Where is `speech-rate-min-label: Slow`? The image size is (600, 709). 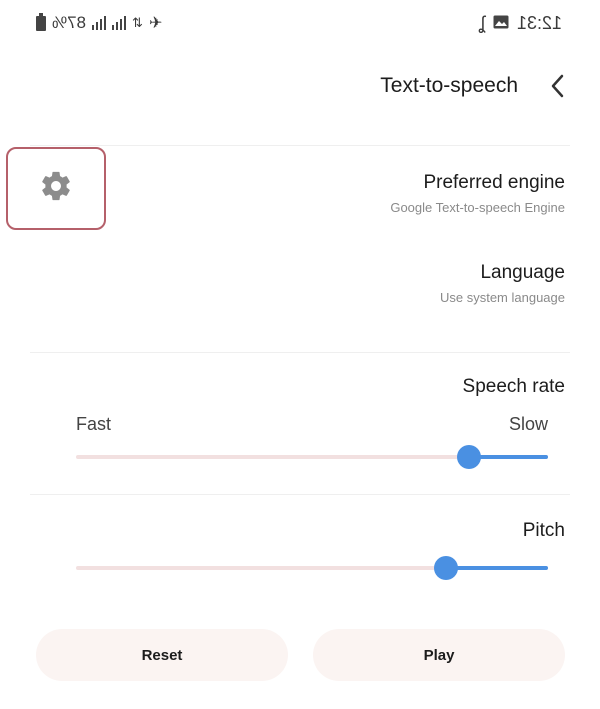 speech-rate-min-label: Slow is located at coordinates (528, 424).